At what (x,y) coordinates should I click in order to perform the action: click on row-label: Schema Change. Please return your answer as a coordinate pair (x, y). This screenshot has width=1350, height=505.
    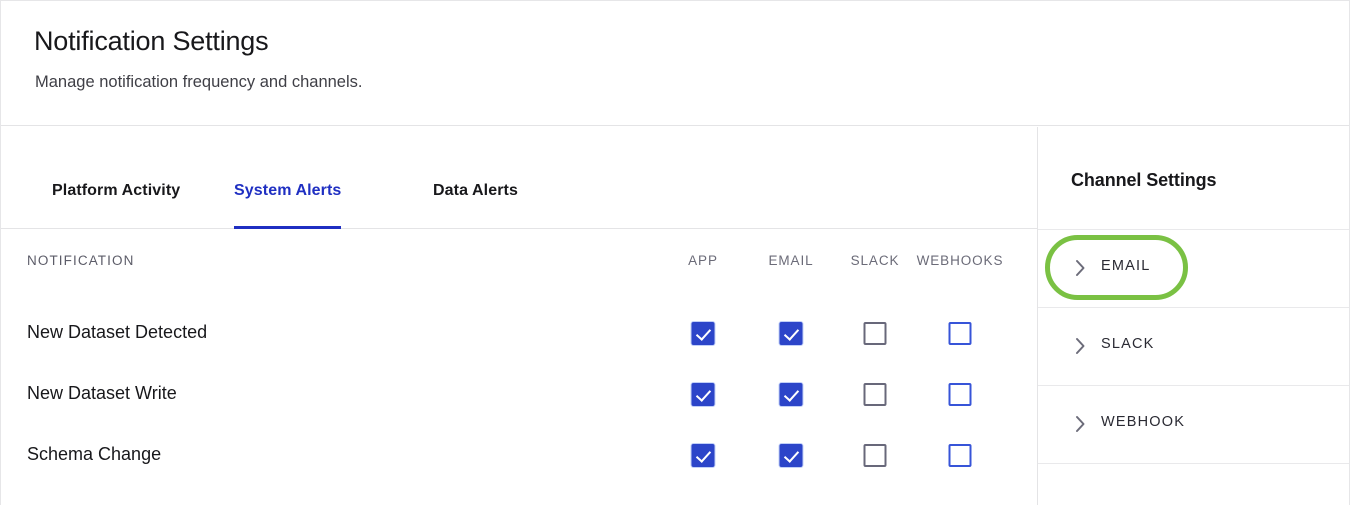
    Looking at the image, I should click on (94, 454).